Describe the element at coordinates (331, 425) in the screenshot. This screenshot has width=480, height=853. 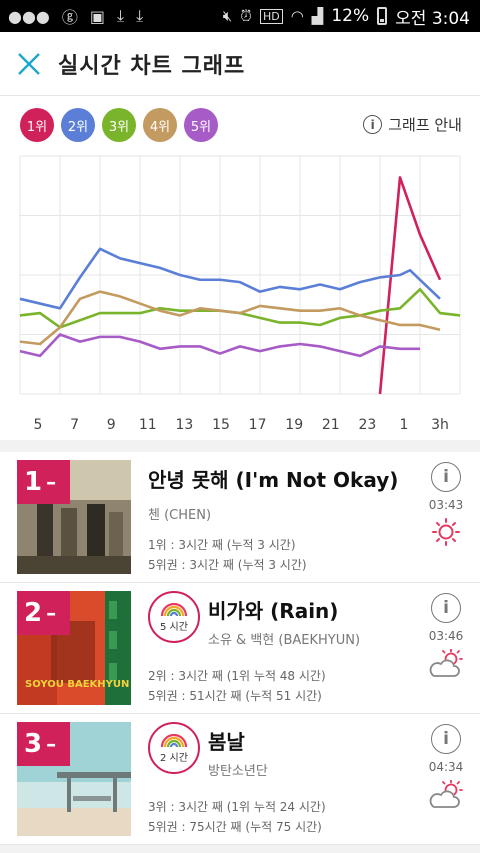
I see `x-tick-label: 21` at that location.